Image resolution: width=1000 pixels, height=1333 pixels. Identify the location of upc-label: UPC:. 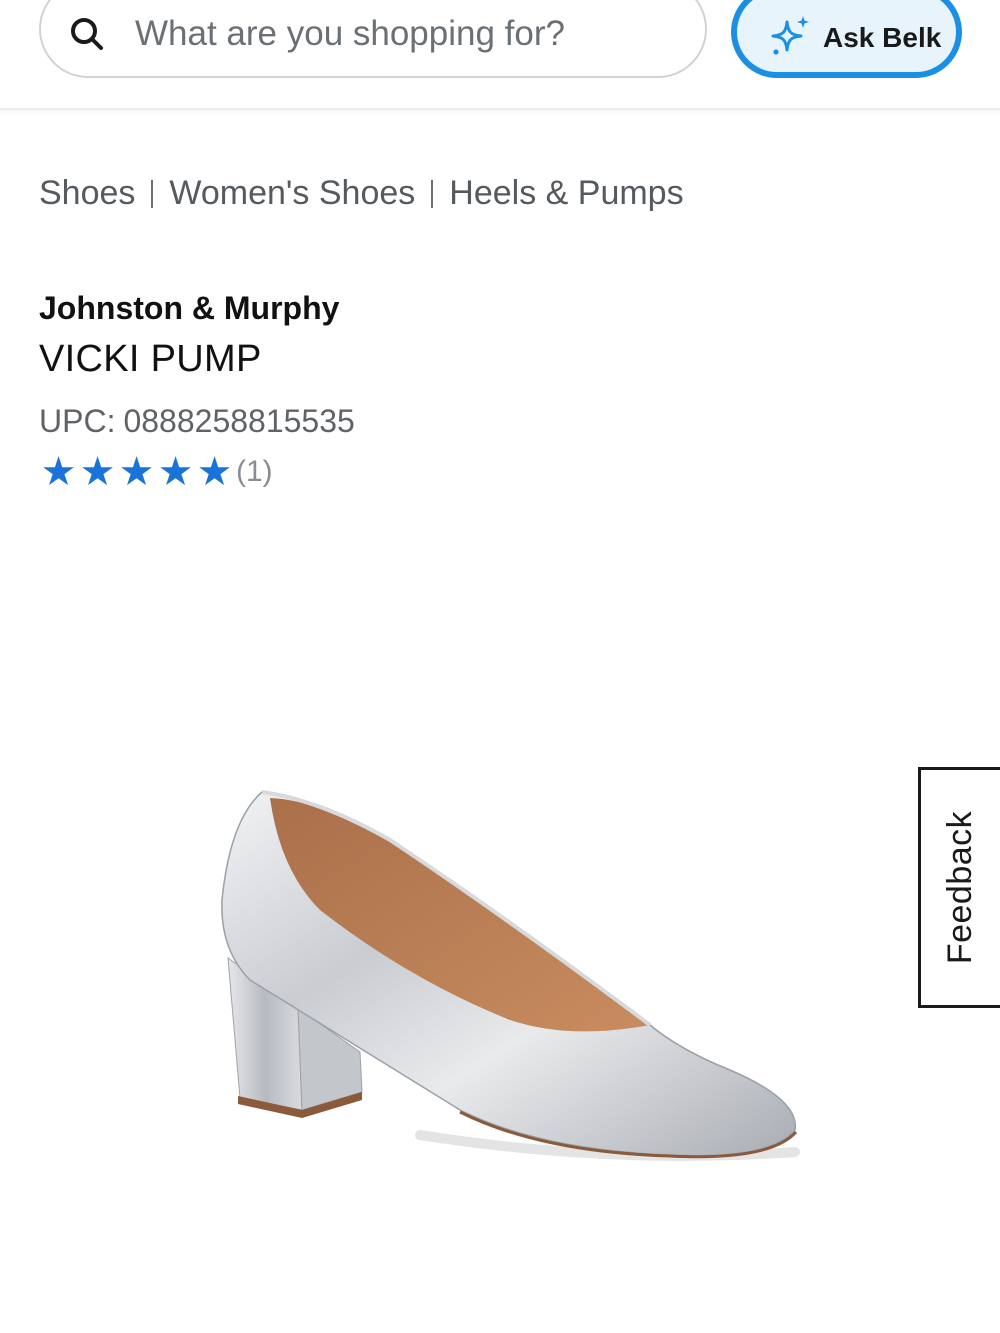
(77, 421).